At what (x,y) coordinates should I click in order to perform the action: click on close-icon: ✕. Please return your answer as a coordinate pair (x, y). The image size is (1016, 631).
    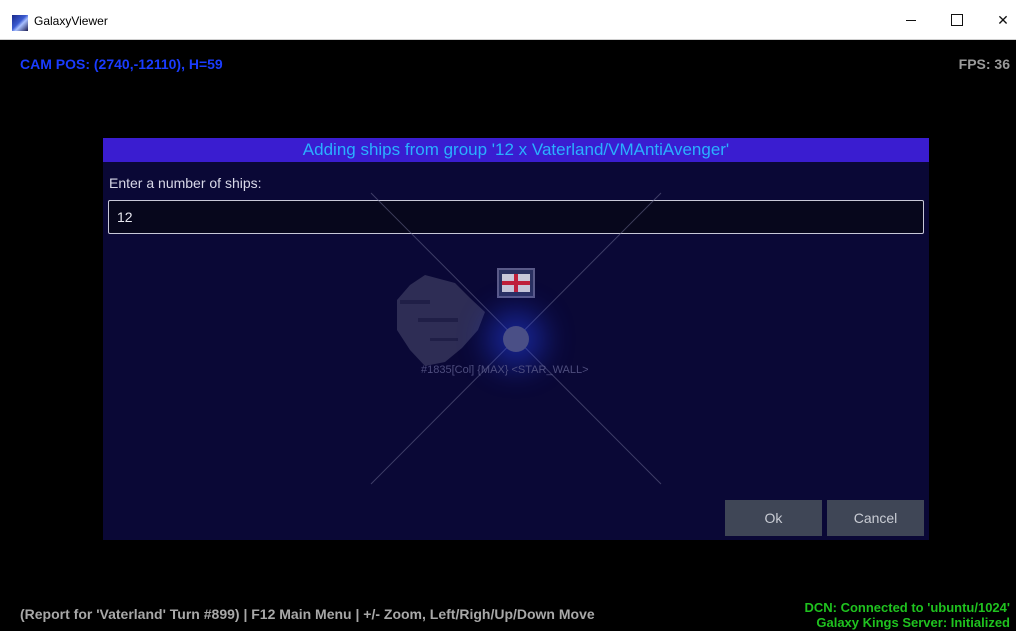
    Looking at the image, I should click on (1003, 19).